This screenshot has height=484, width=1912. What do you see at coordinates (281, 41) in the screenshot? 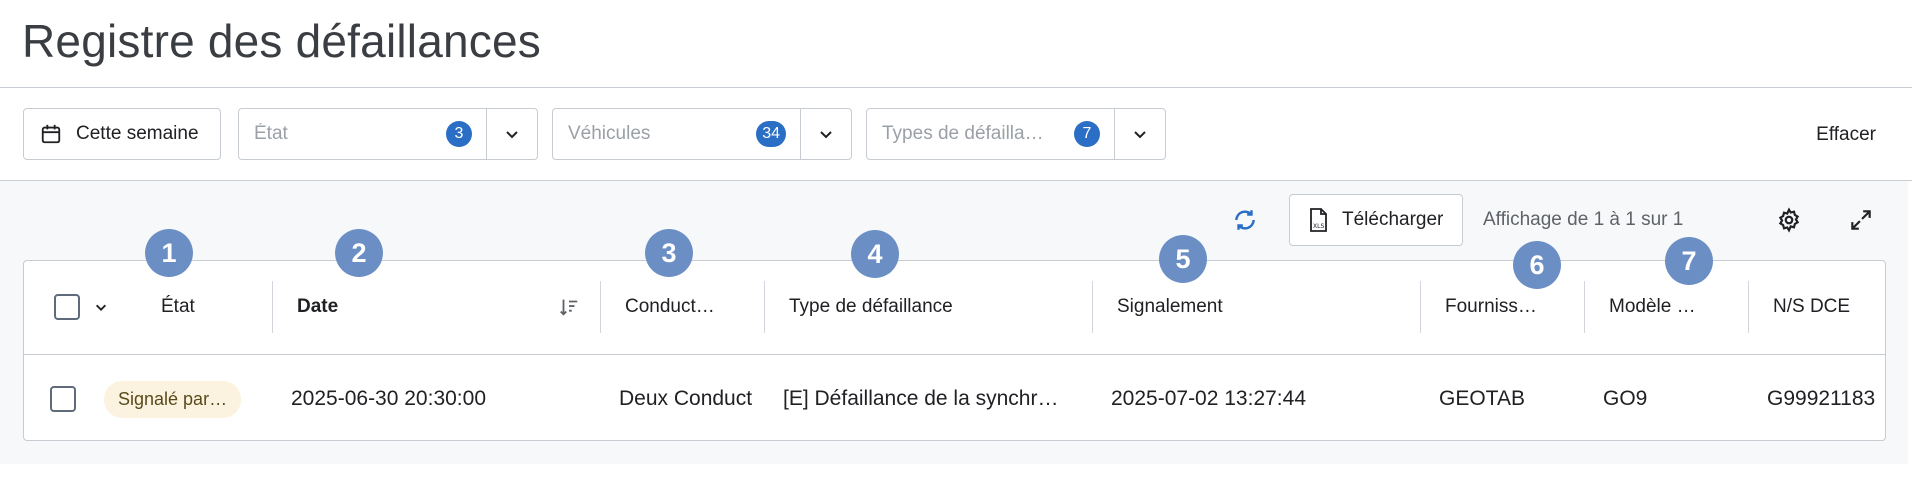
I see `page-title: Registre des défaillances` at bounding box center [281, 41].